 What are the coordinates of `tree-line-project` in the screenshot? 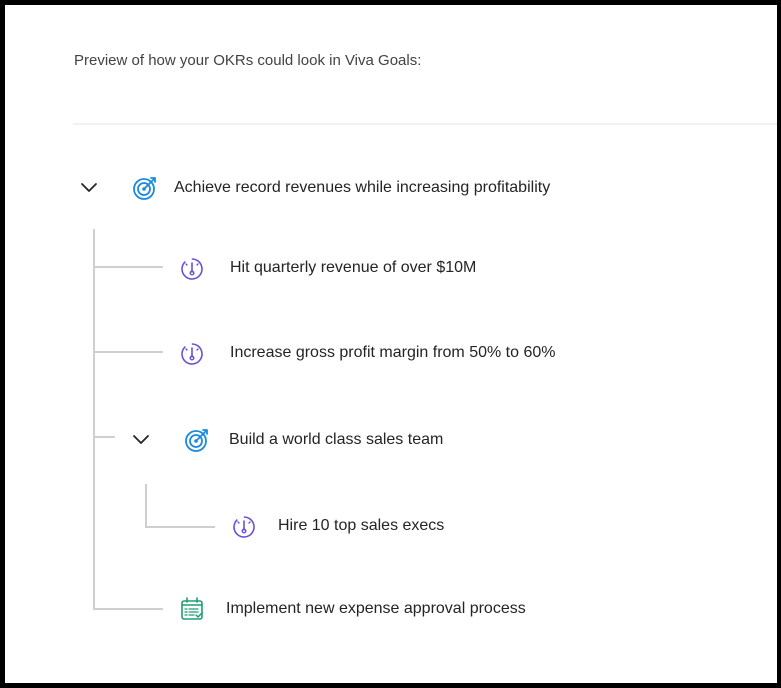 It's located at (128, 609).